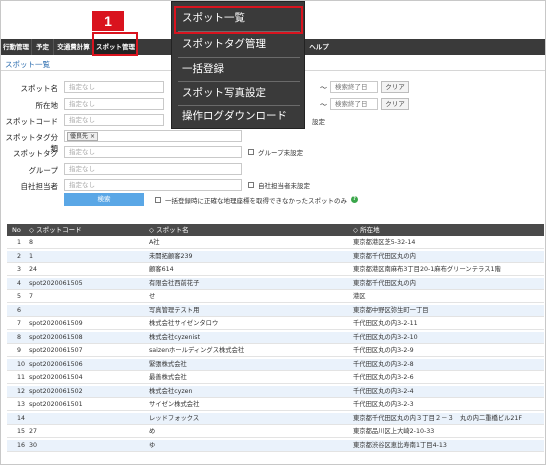 This screenshot has width=546, height=465. What do you see at coordinates (239, 44) in the screenshot?
I see `menu-item-spot-tag-management: スポットタグ管理` at bounding box center [239, 44].